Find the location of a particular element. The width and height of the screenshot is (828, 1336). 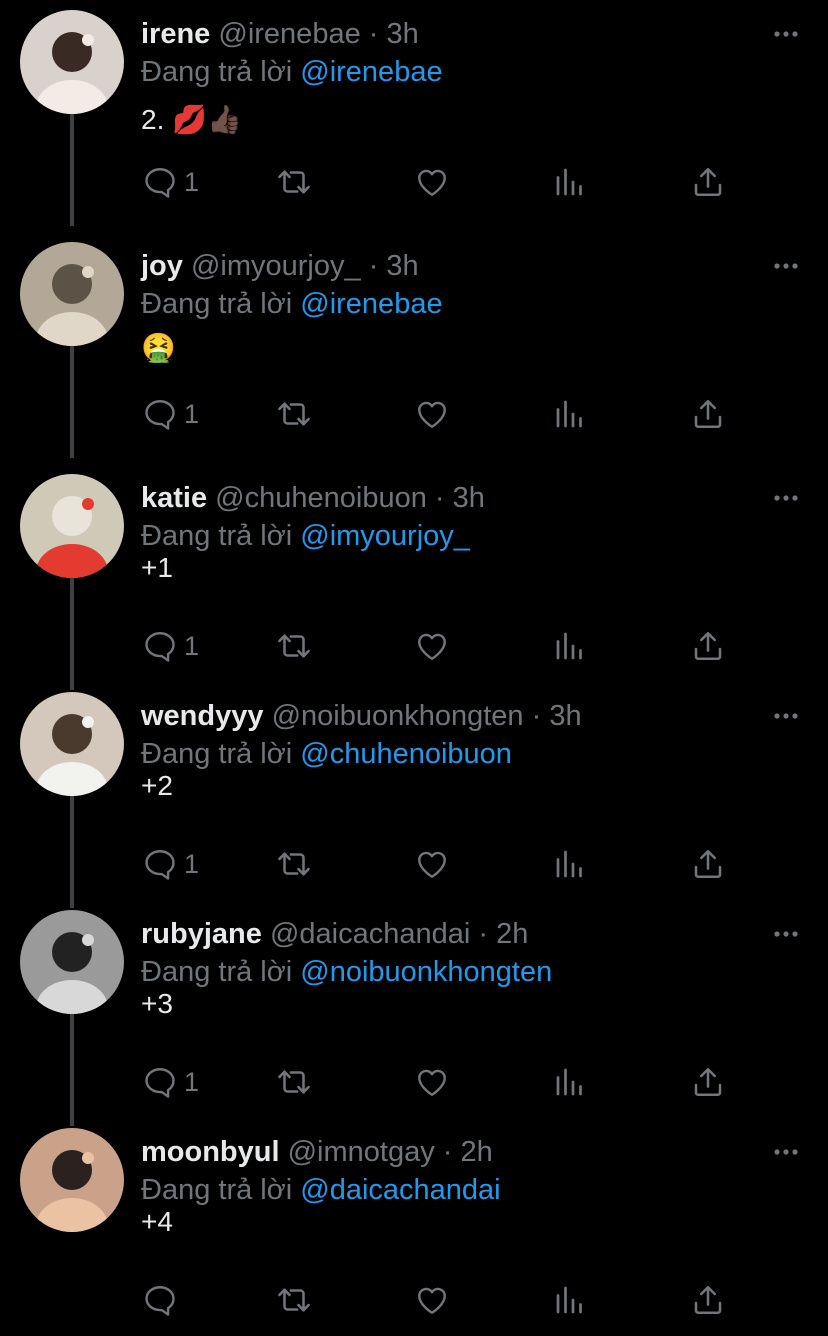

reply-button is located at coordinates (163, 1300).